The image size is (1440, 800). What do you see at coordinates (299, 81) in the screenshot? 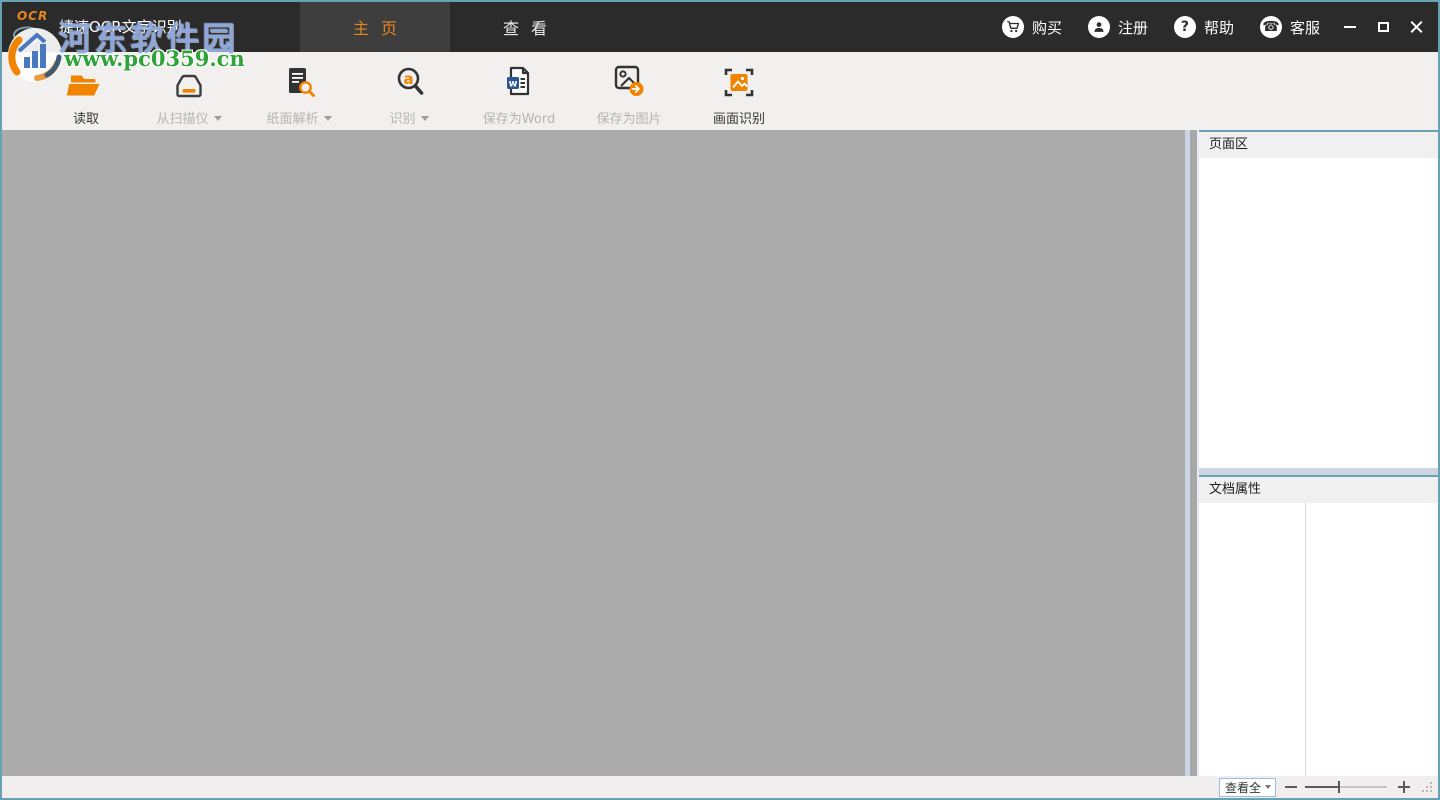
I see `paper-analyze-icon` at bounding box center [299, 81].